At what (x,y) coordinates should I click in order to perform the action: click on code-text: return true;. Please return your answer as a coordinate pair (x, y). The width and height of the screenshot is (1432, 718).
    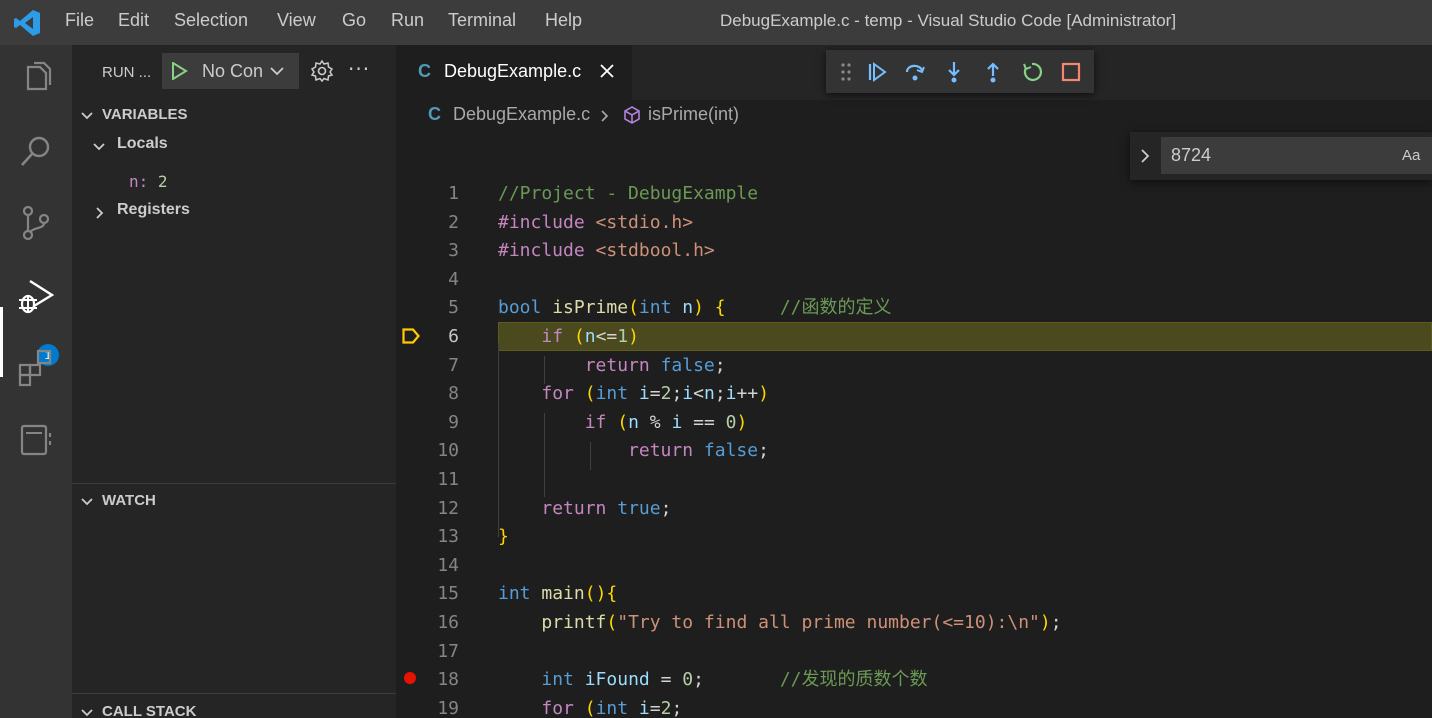
    Looking at the image, I should click on (606, 508).